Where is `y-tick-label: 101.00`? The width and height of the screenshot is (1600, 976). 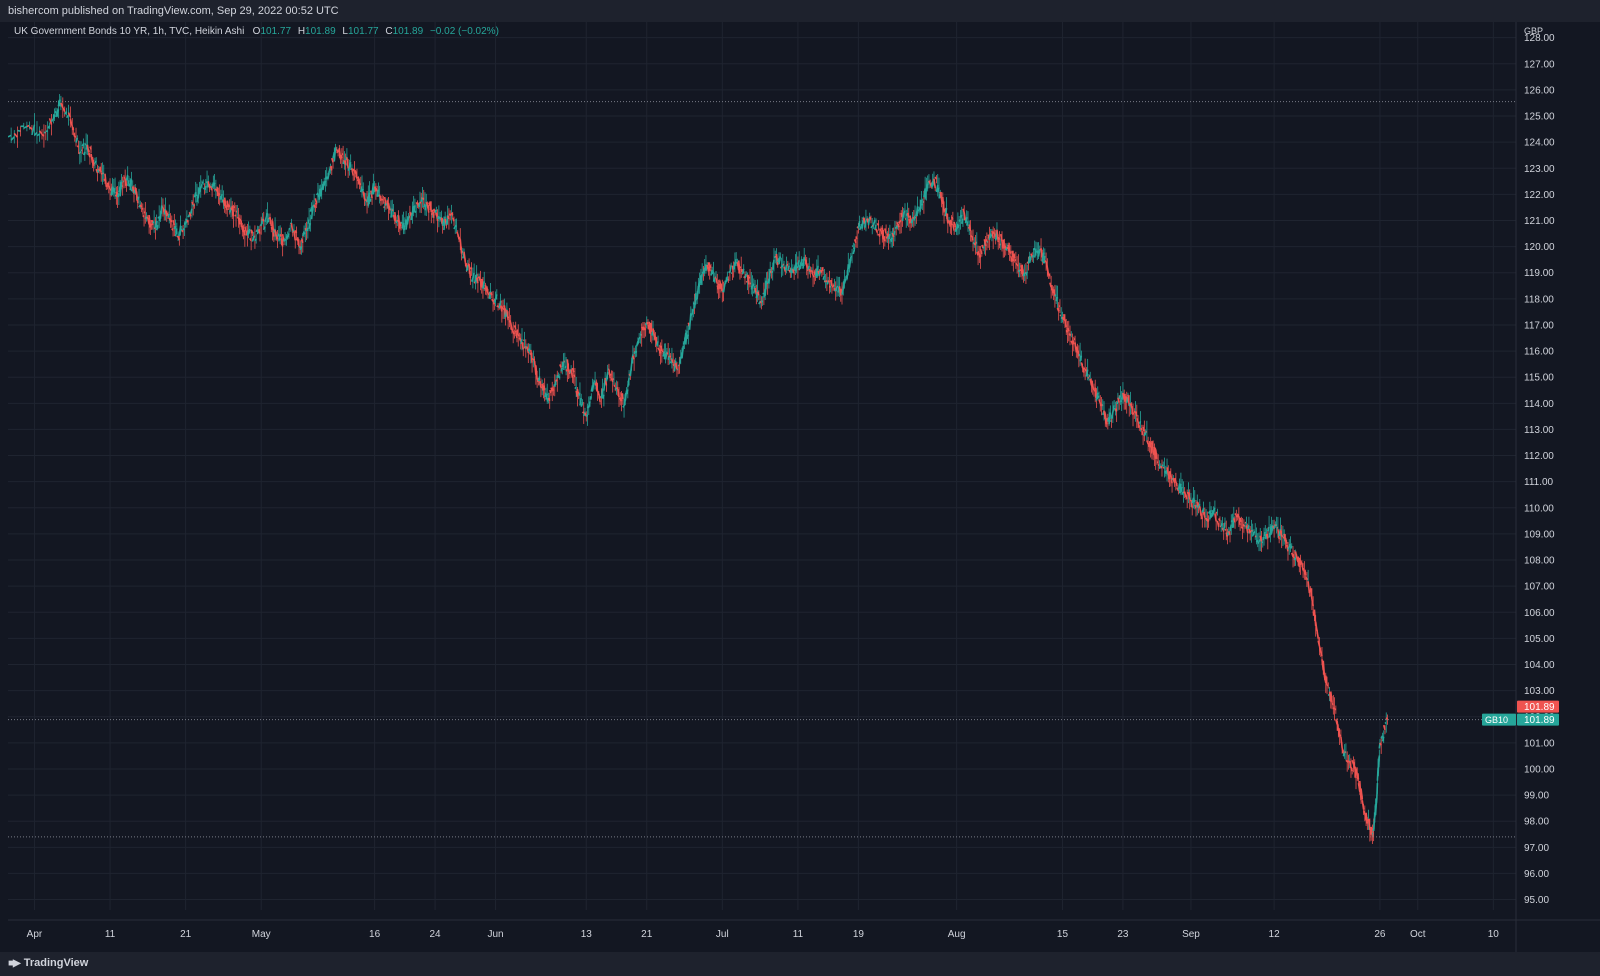
y-tick-label: 101.00 is located at coordinates (1539, 743).